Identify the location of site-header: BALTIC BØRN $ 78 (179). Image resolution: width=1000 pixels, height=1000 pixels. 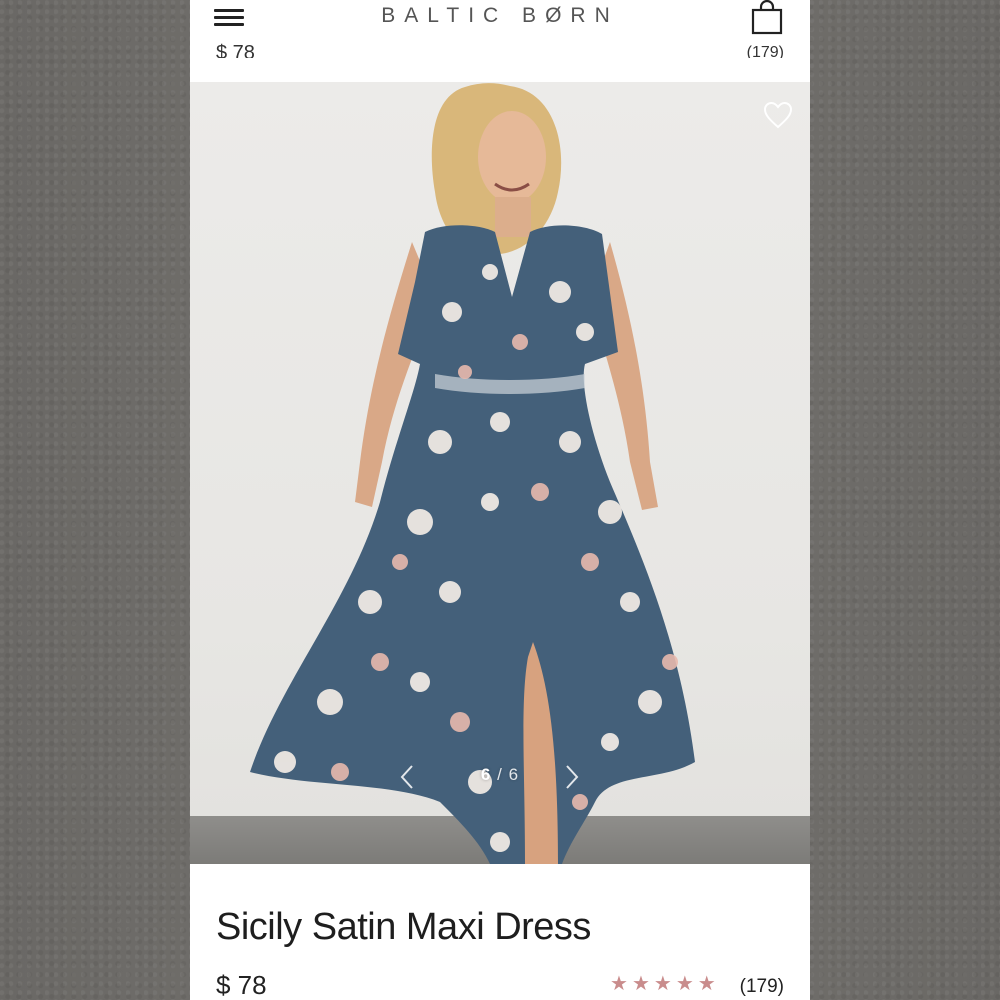
(500, 41).